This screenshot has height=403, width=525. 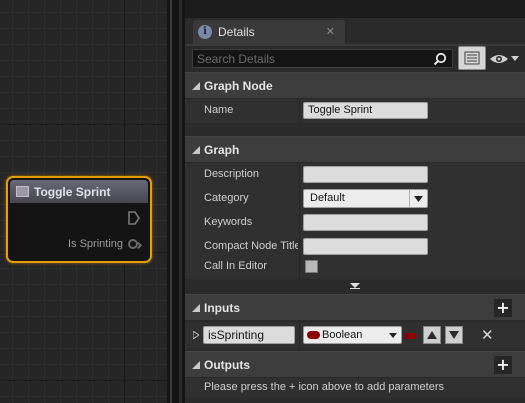 I want to click on function-icon, so click(x=22, y=191).